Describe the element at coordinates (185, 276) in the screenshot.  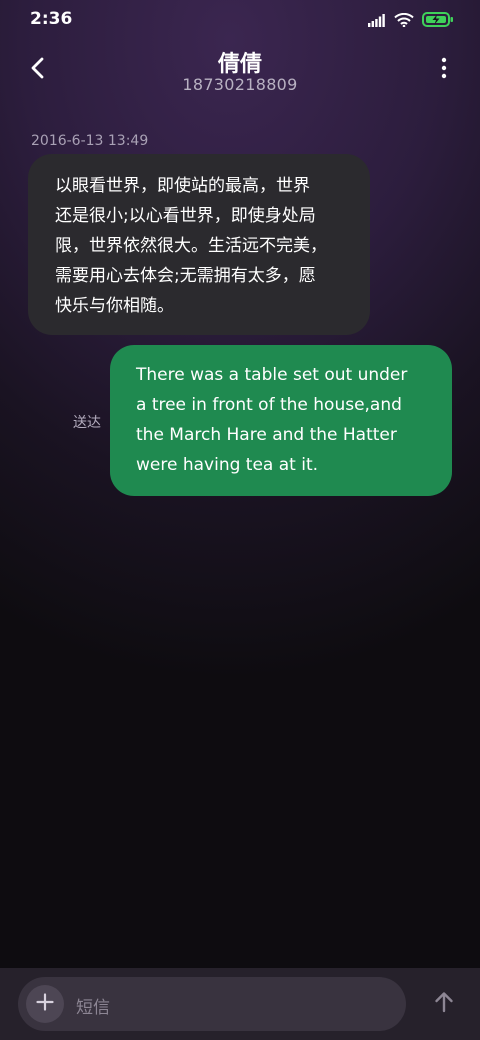
I see `message-text-line: 需要用心去体会;无需拥有太多，愿` at that location.